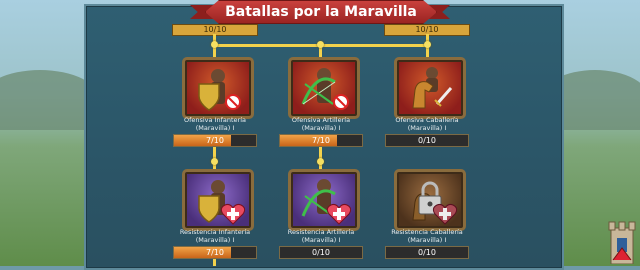 The height and width of the screenshot is (270, 640). I want to click on castle-tower-button, so click(622, 241).